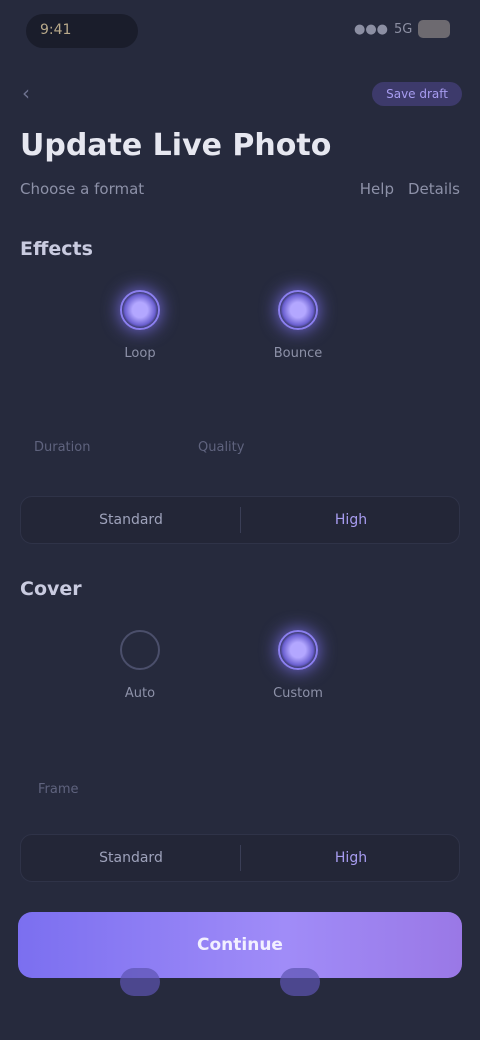  Describe the element at coordinates (58, 789) in the screenshot. I see `field-label-frame: Frame` at that location.